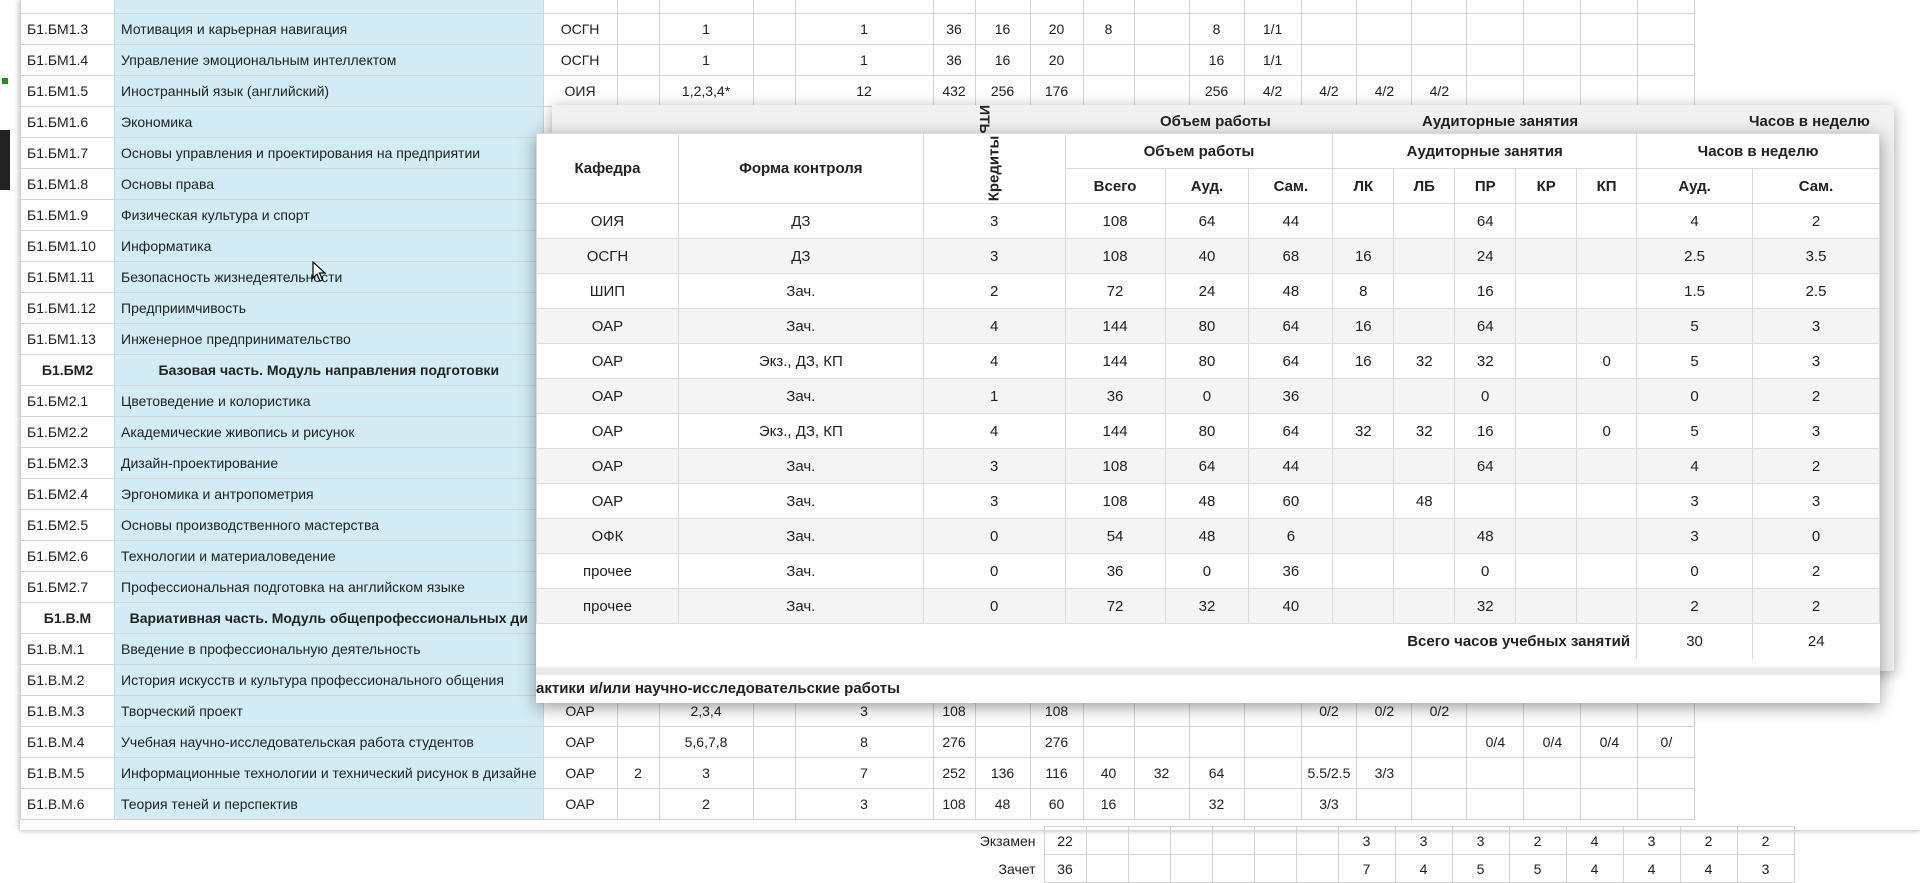 Image resolution: width=1920 pixels, height=883 pixels. What do you see at coordinates (638, 773) in the screenshot?
I see `table-cell: 2` at bounding box center [638, 773].